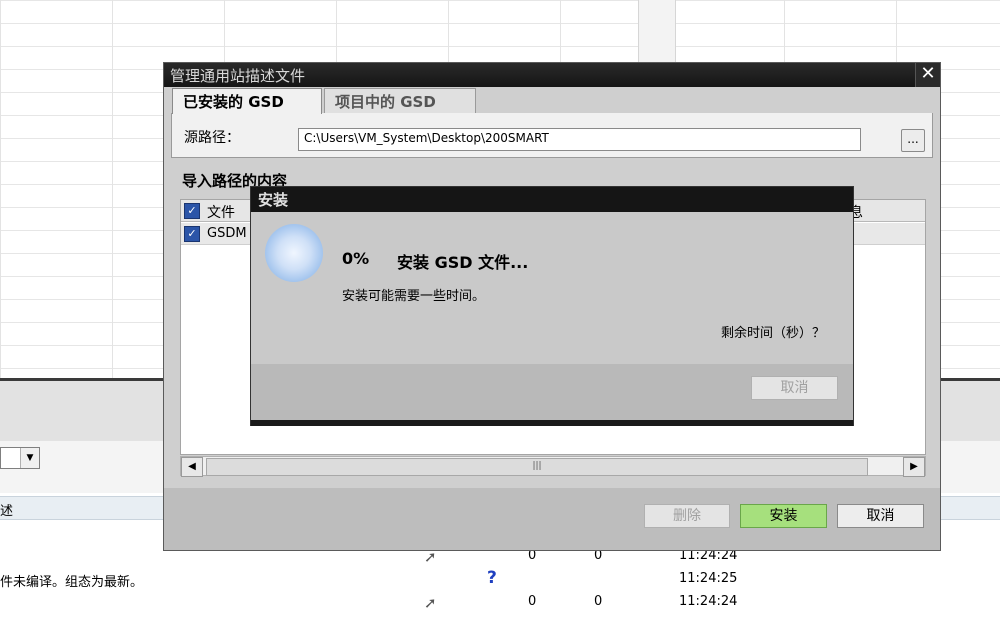  I want to click on error-count: 0, so click(532, 601).